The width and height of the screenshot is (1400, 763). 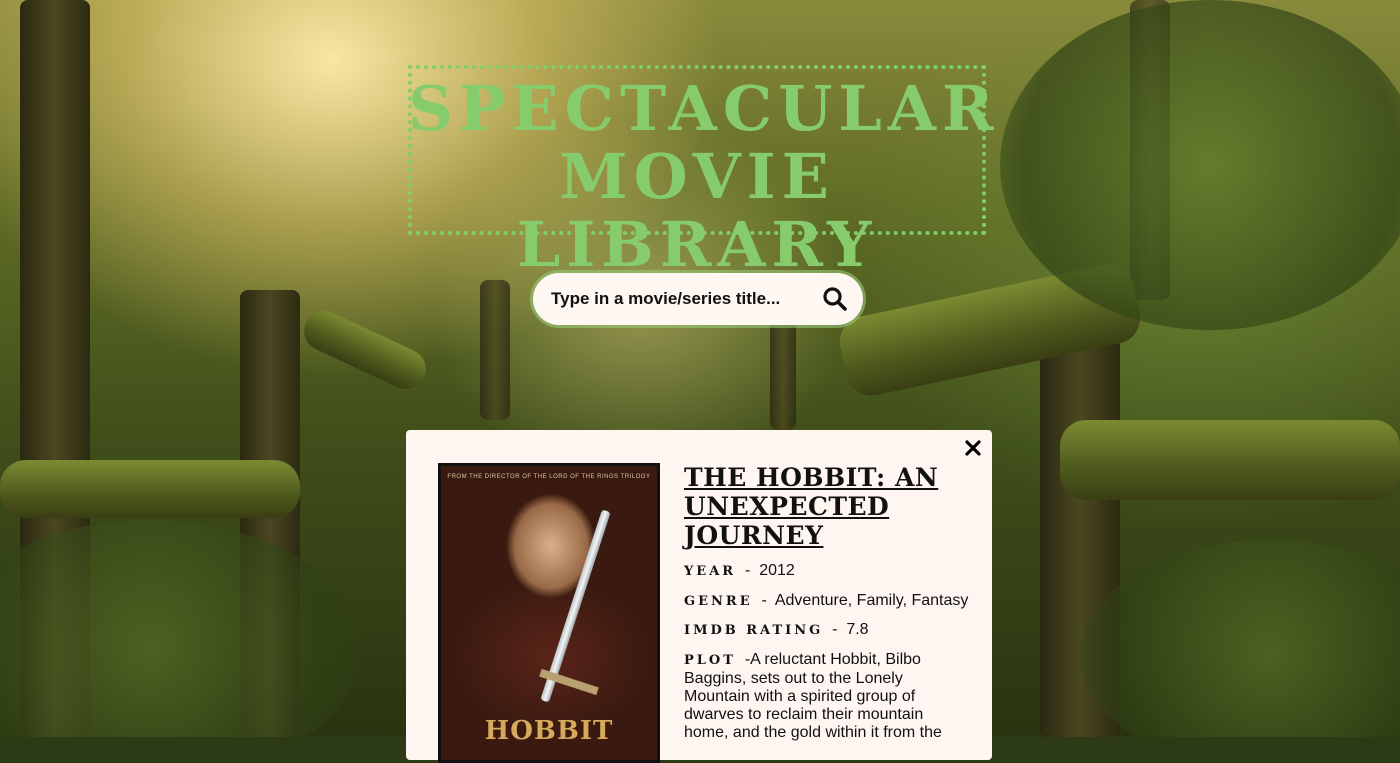 I want to click on year-label: YEAR, so click(x=710, y=571).